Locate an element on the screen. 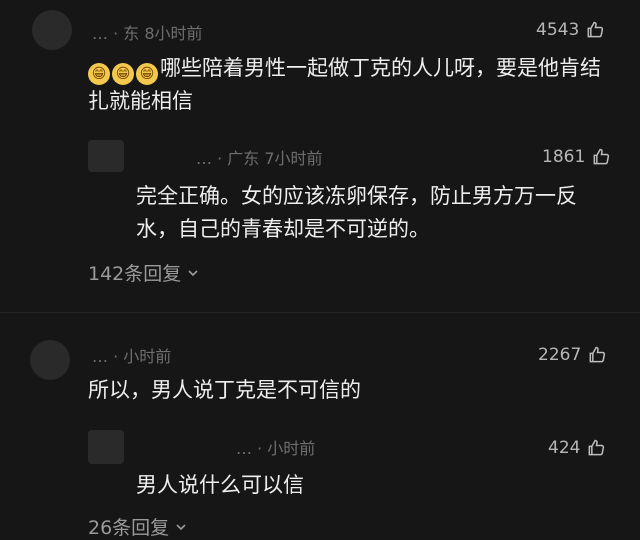  like-button: 424 is located at coordinates (577, 448).